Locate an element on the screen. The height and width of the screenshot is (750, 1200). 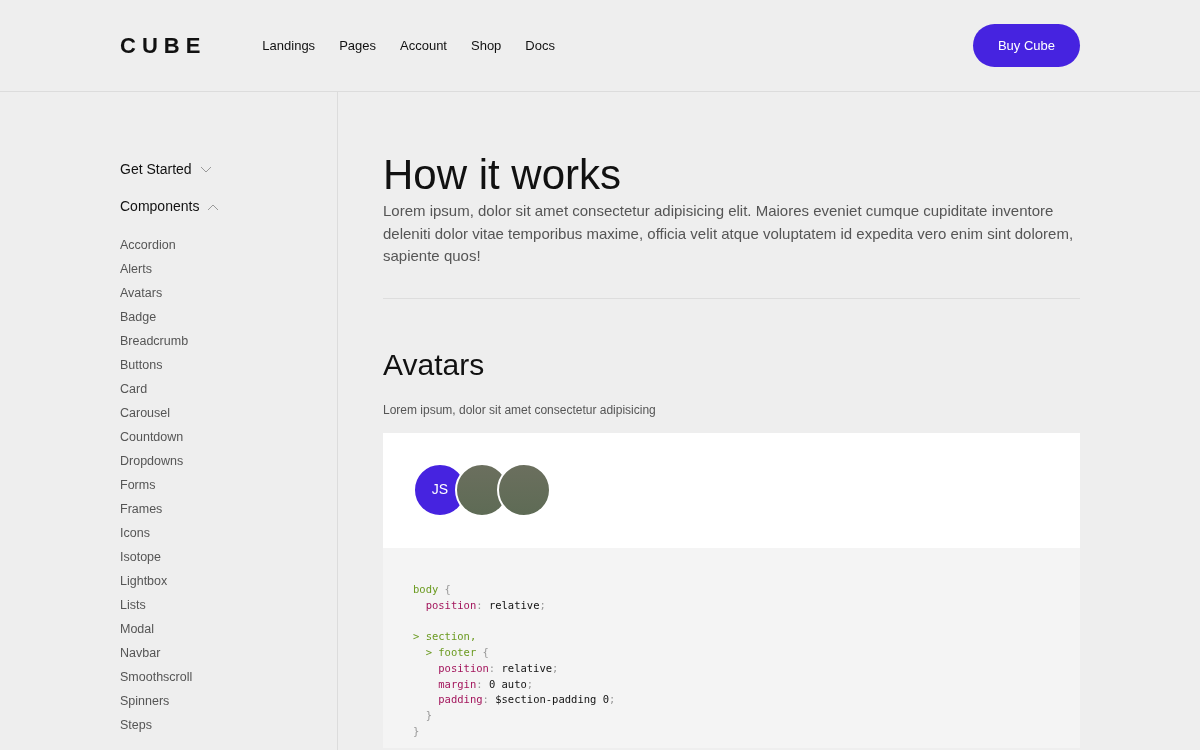
section-title: Avatars is located at coordinates (434, 364).